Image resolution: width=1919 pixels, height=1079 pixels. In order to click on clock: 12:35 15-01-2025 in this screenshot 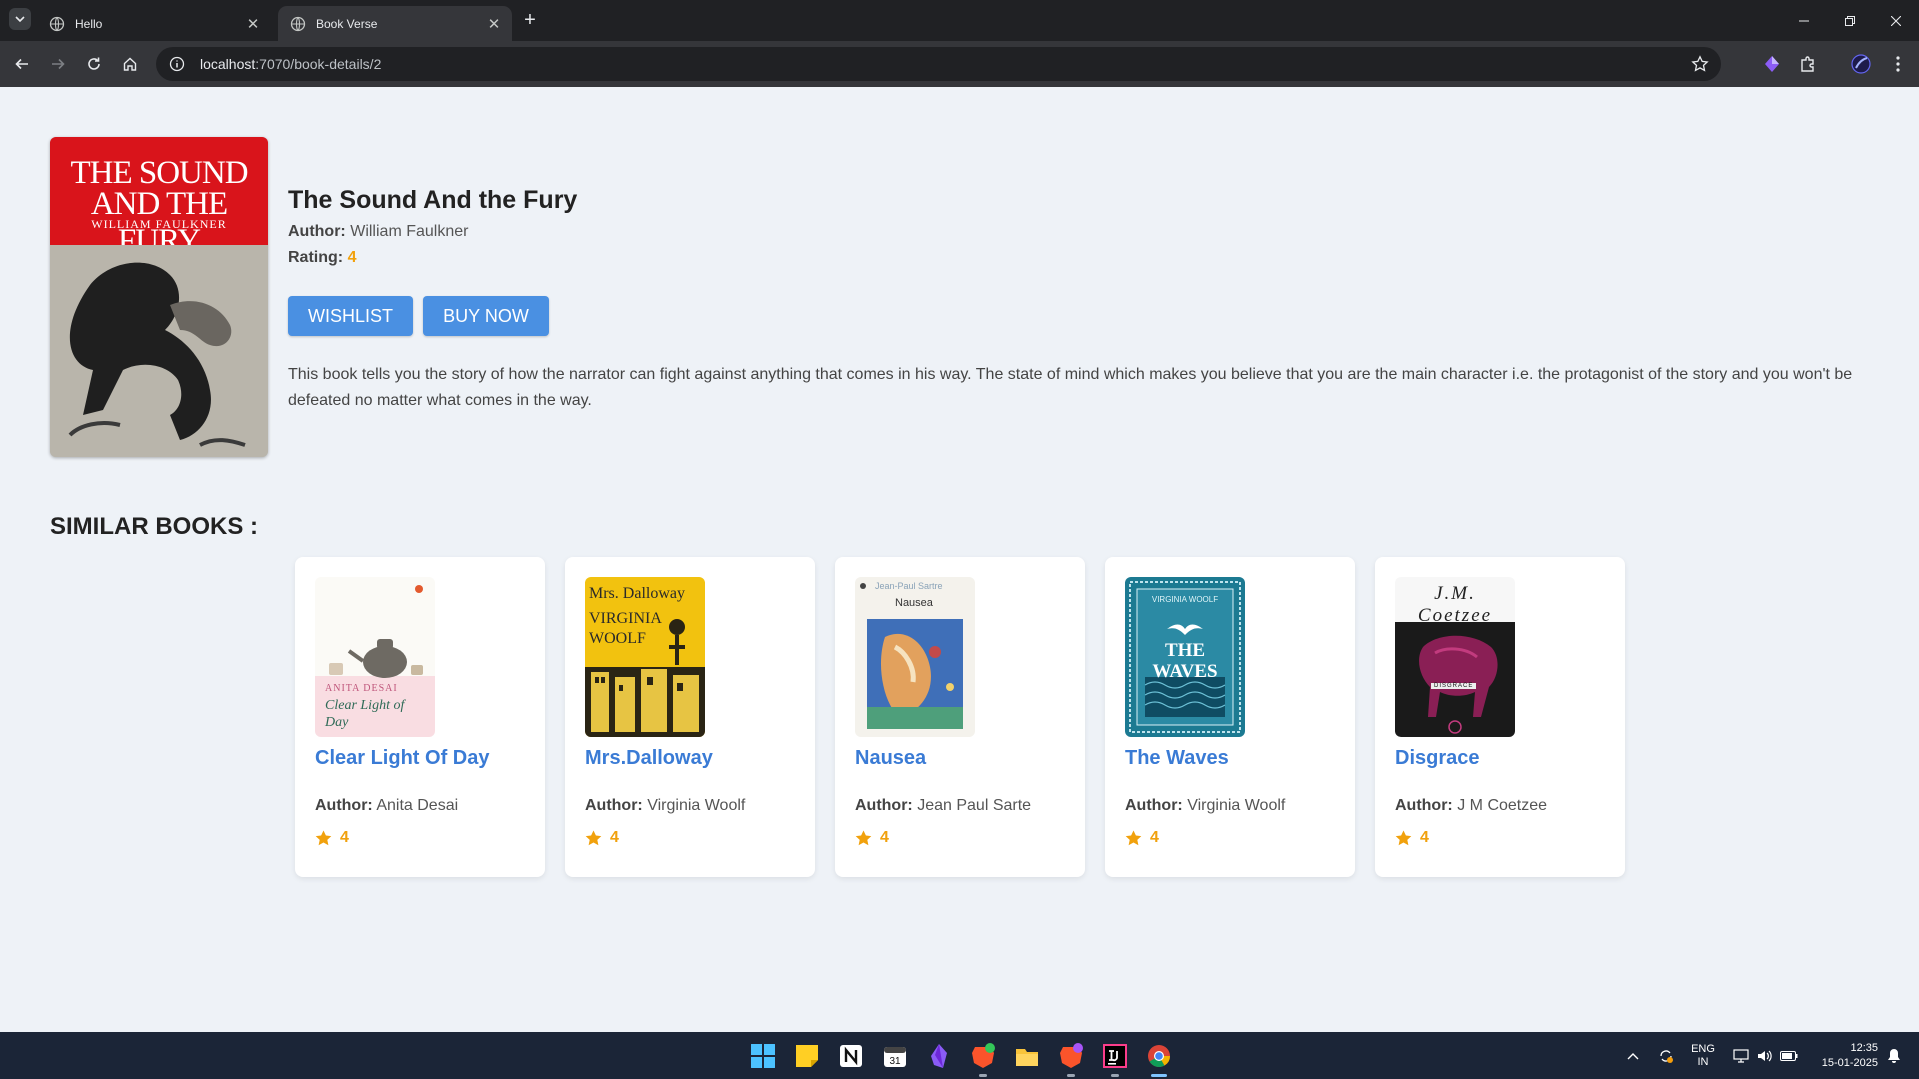, I will do `click(1842, 1055)`.